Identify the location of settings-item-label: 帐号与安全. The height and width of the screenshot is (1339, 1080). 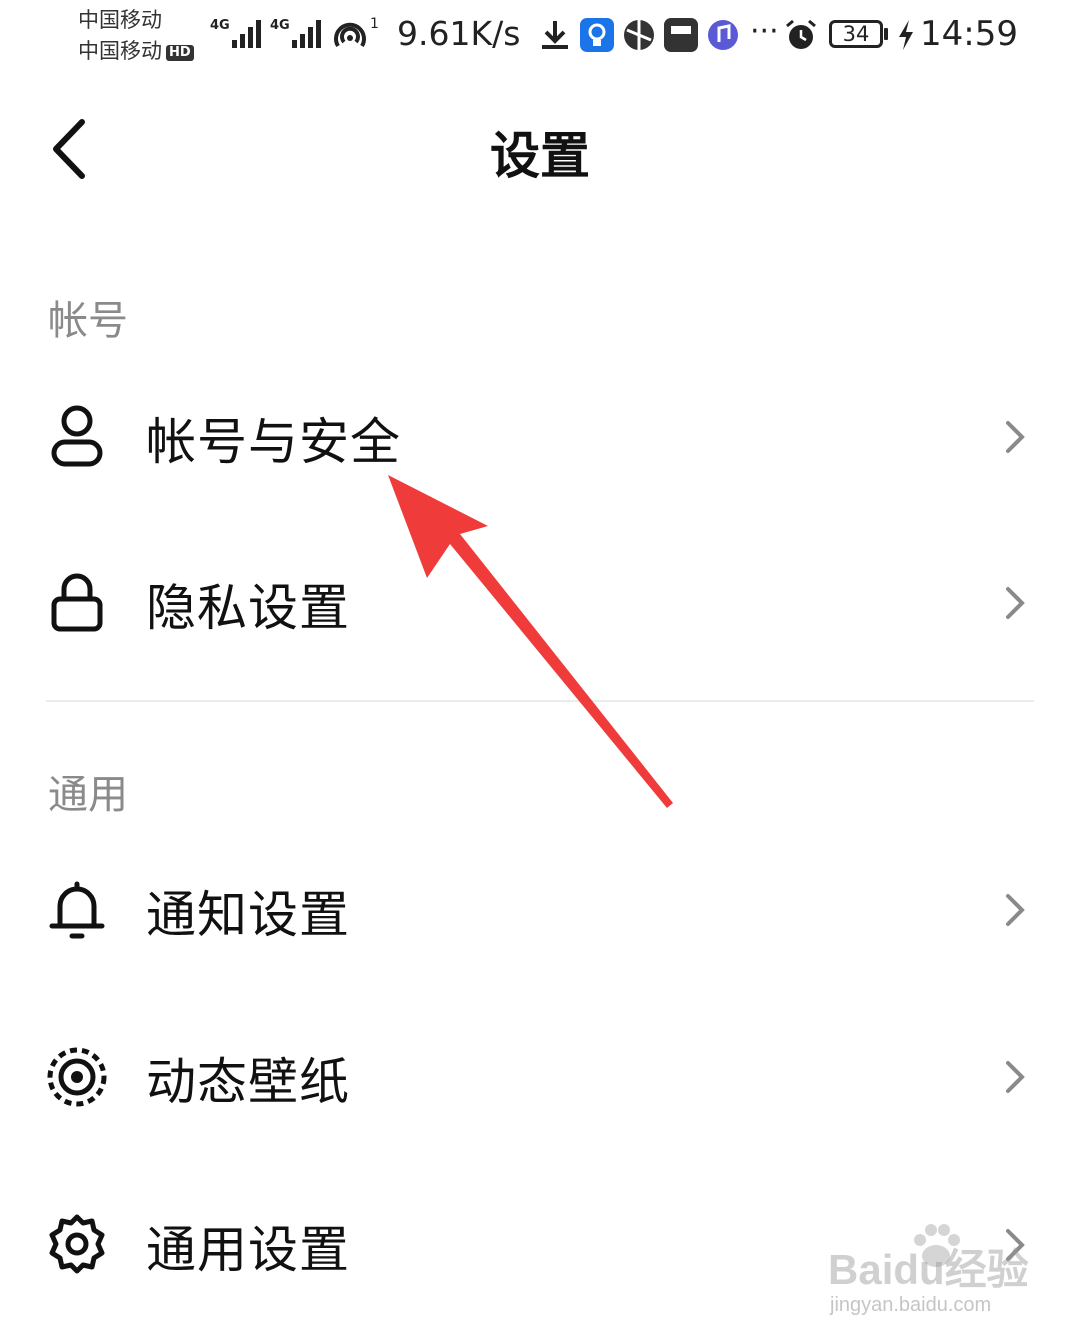
(273, 442).